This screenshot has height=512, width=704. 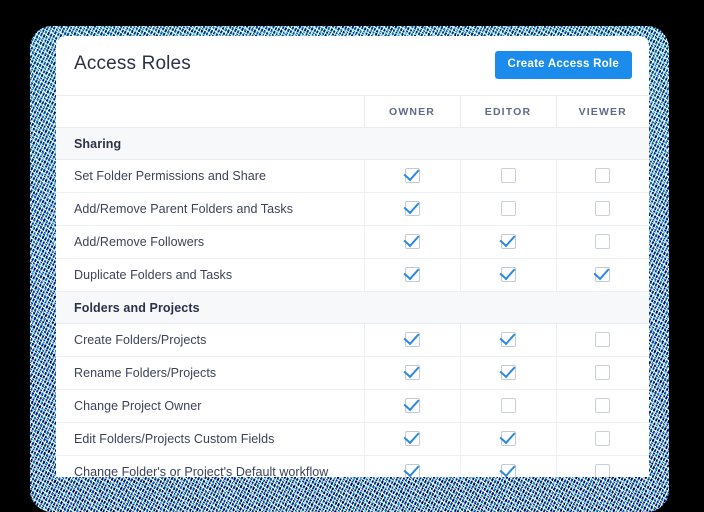 I want to click on section-header-label: Folders and Projects, so click(x=352, y=307).